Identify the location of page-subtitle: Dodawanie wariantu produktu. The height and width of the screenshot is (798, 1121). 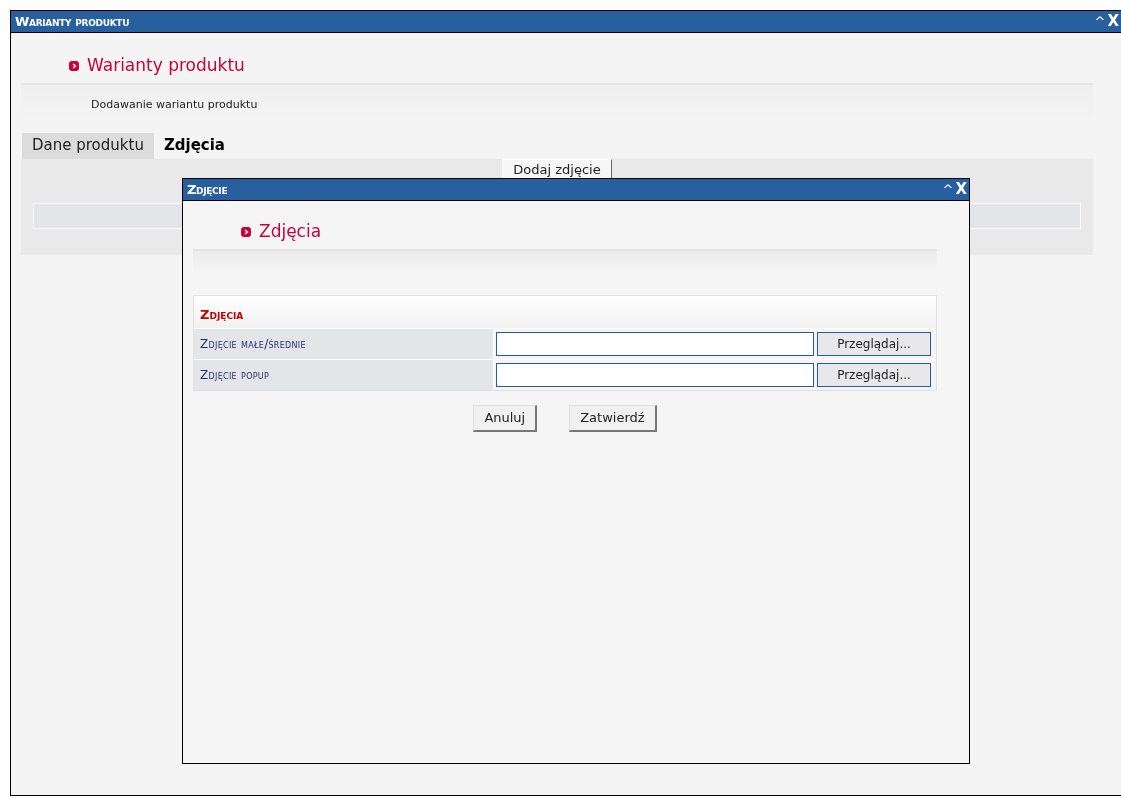
(174, 104).